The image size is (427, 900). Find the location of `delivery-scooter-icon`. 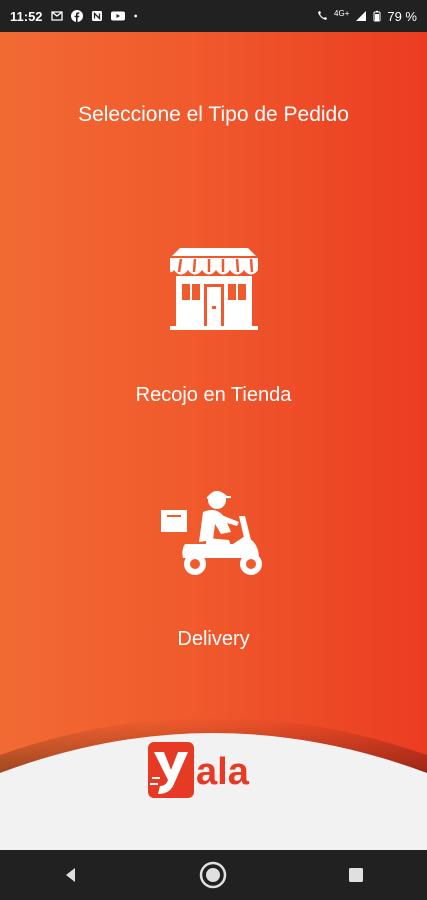

delivery-scooter-icon is located at coordinates (211, 533).